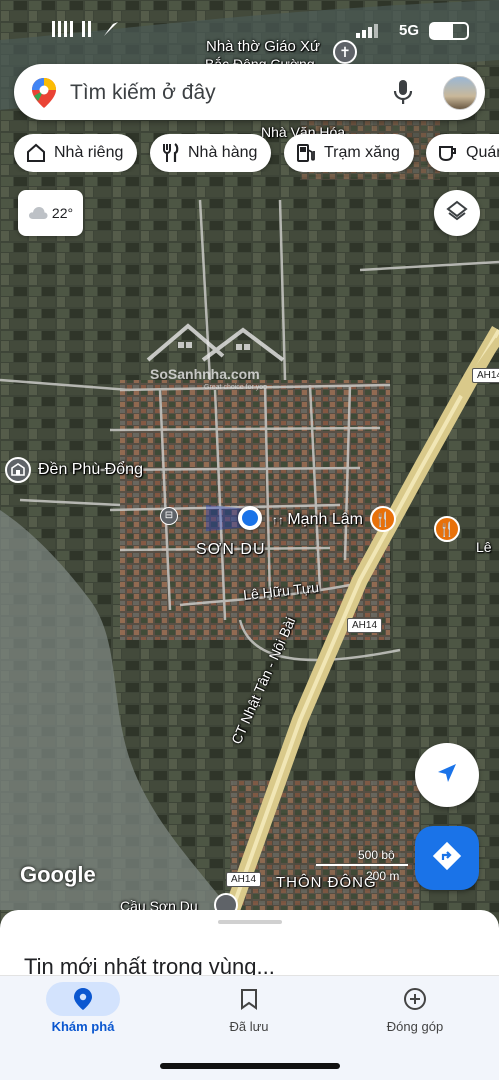 Image resolution: width=499 pixels, height=1080 pixels. What do you see at coordinates (484, 547) in the screenshot?
I see `map-label-right-edge: Lê` at bounding box center [484, 547].